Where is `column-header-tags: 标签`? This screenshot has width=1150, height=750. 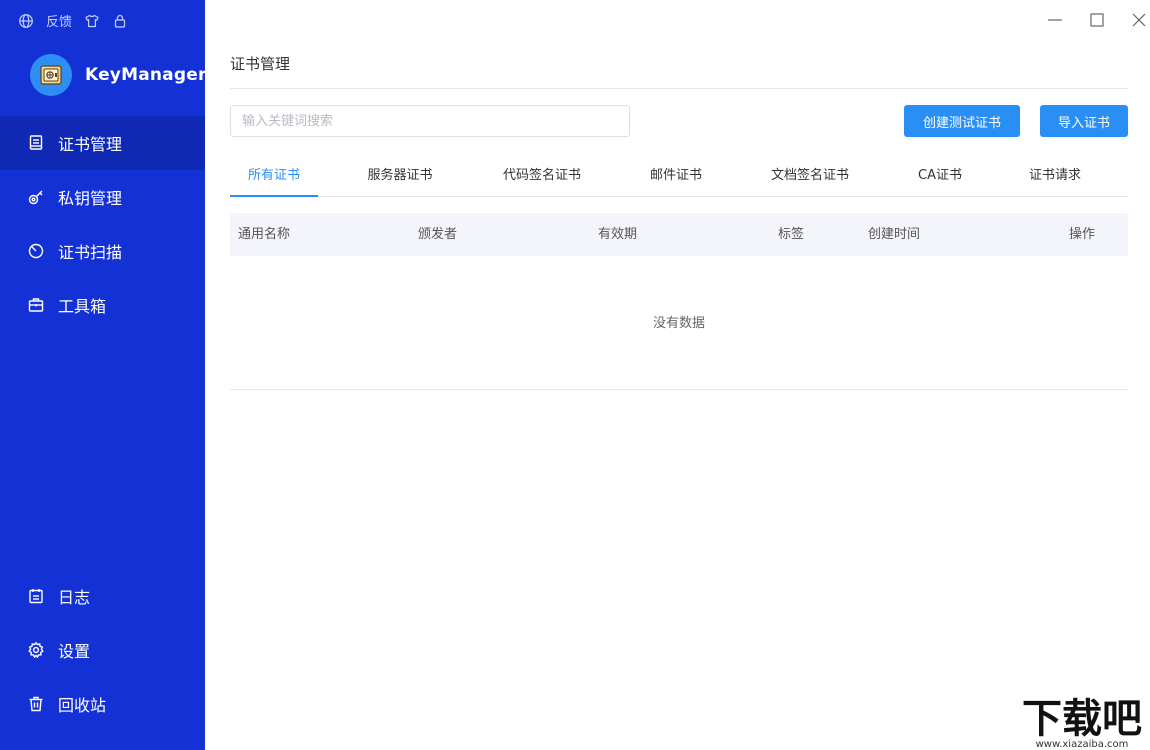 column-header-tags: 标签 is located at coordinates (791, 234).